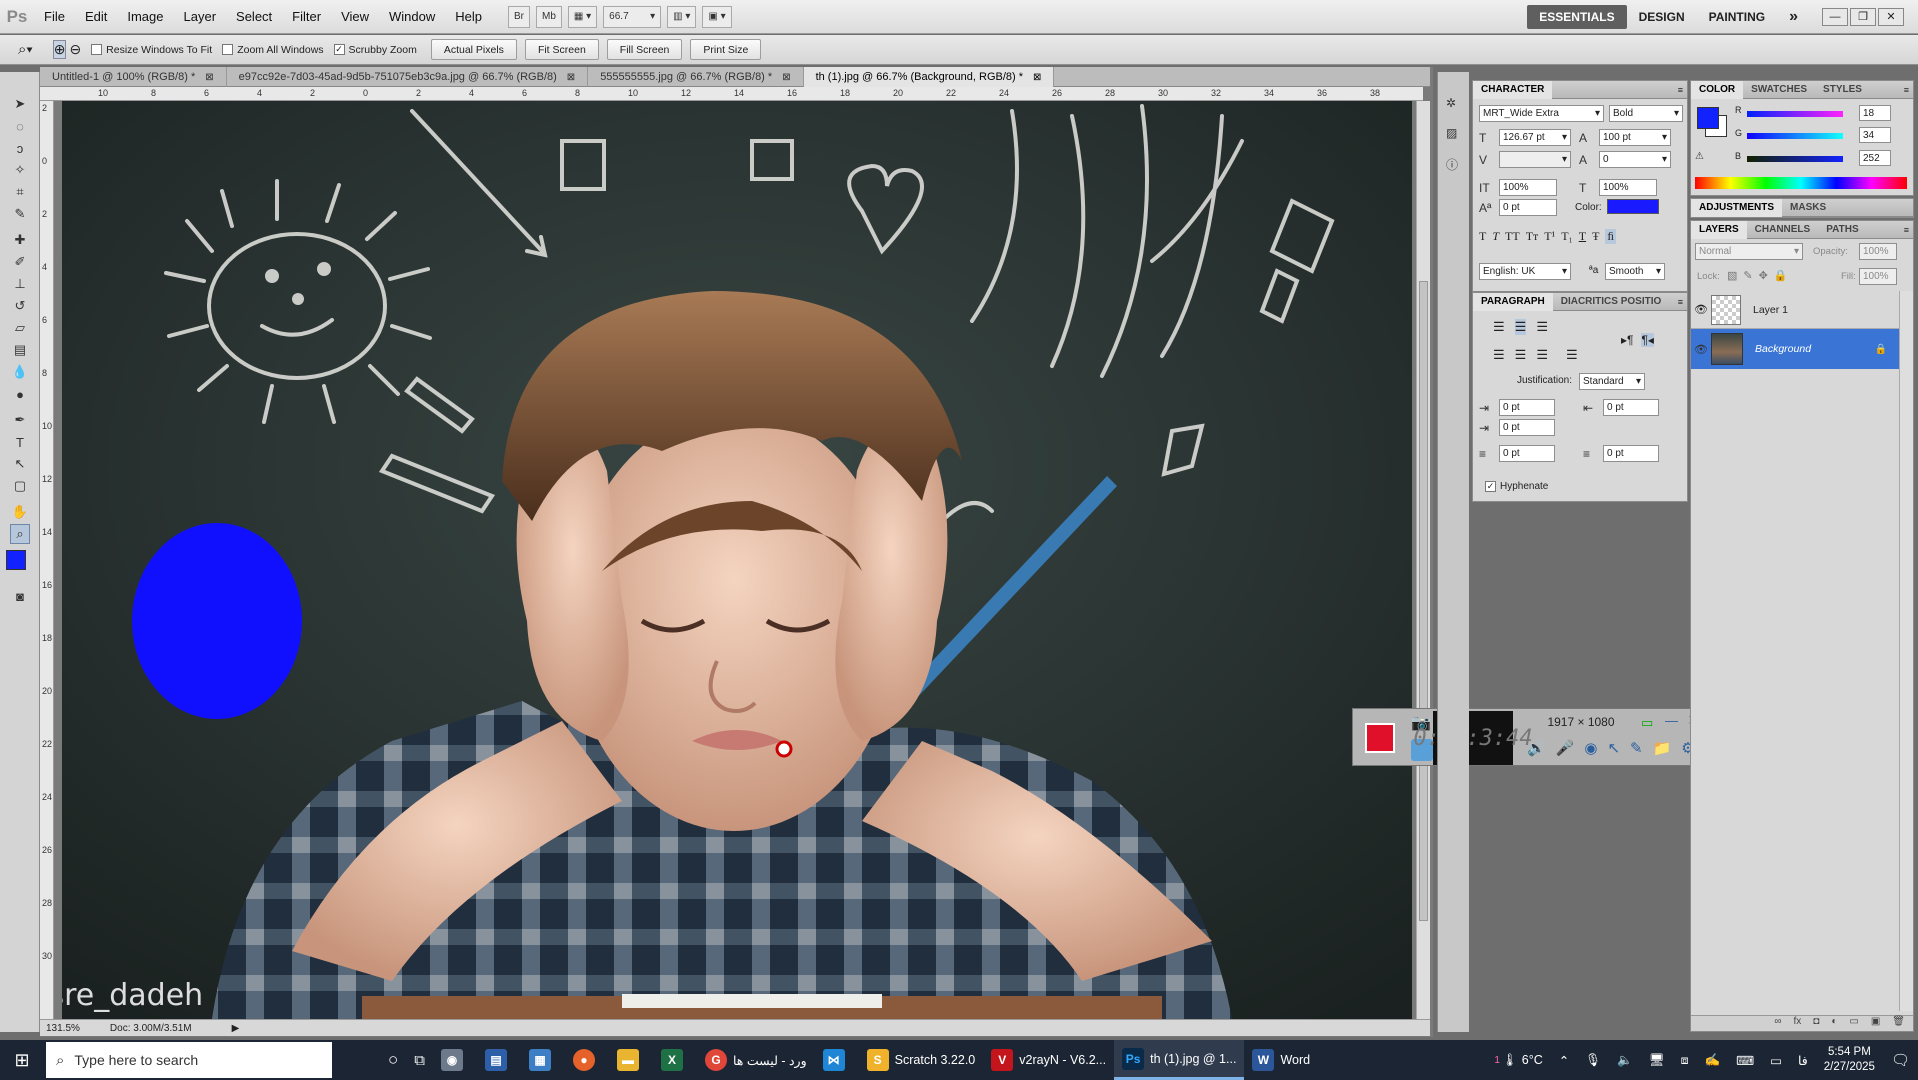 This screenshot has height=1080, width=1918. Describe the element at coordinates (726, 49) in the screenshot. I see `print-size-button: Print Size` at that location.